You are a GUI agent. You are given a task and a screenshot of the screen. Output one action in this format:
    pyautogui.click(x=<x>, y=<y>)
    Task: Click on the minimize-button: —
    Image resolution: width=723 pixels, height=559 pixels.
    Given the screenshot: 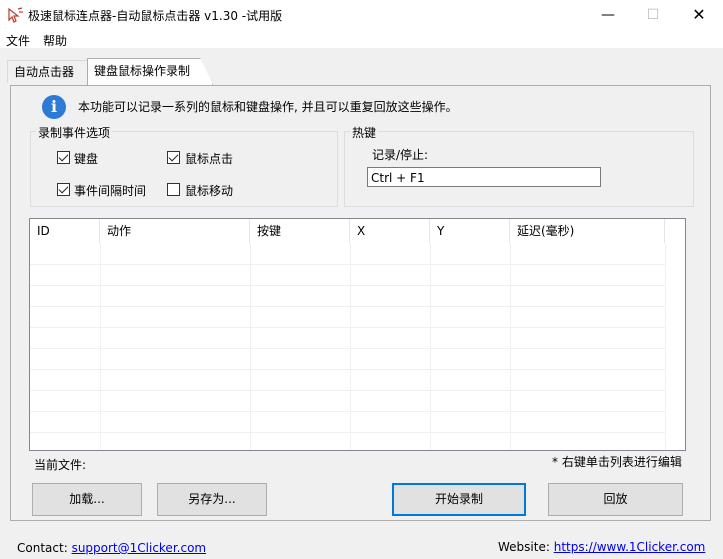 What is the action you would take?
    pyautogui.click(x=608, y=15)
    